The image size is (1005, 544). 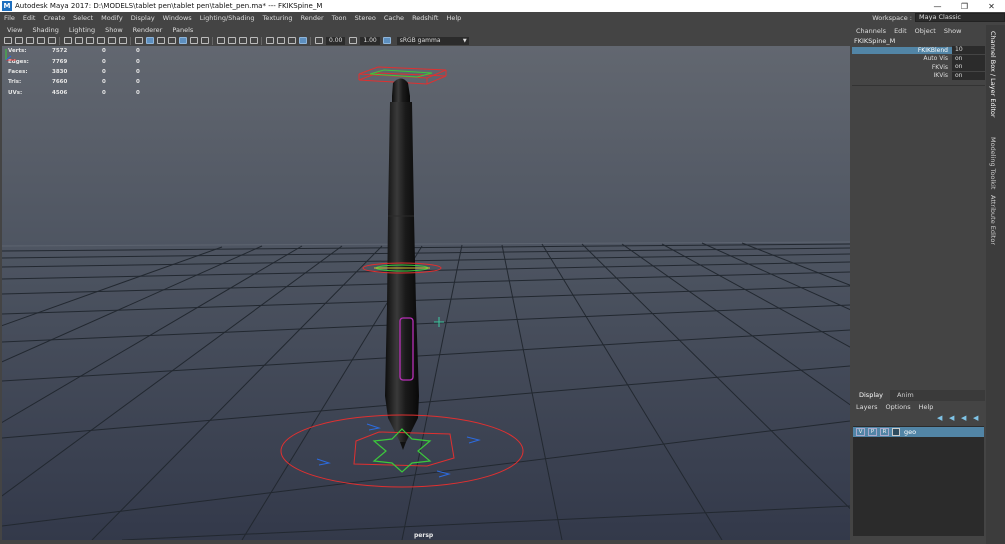 What do you see at coordinates (15, 82) in the screenshot?
I see `hud-label: Tris:` at bounding box center [15, 82].